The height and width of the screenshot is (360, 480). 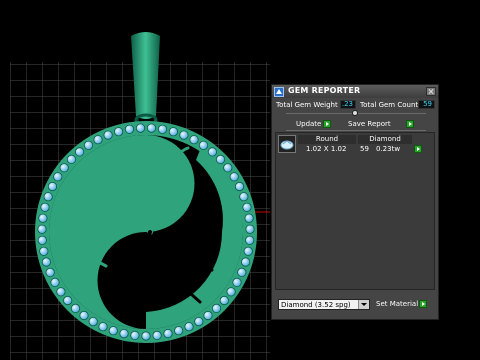 I want to click on panel-titlebar: GEM REPORTER, so click(x=355, y=91).